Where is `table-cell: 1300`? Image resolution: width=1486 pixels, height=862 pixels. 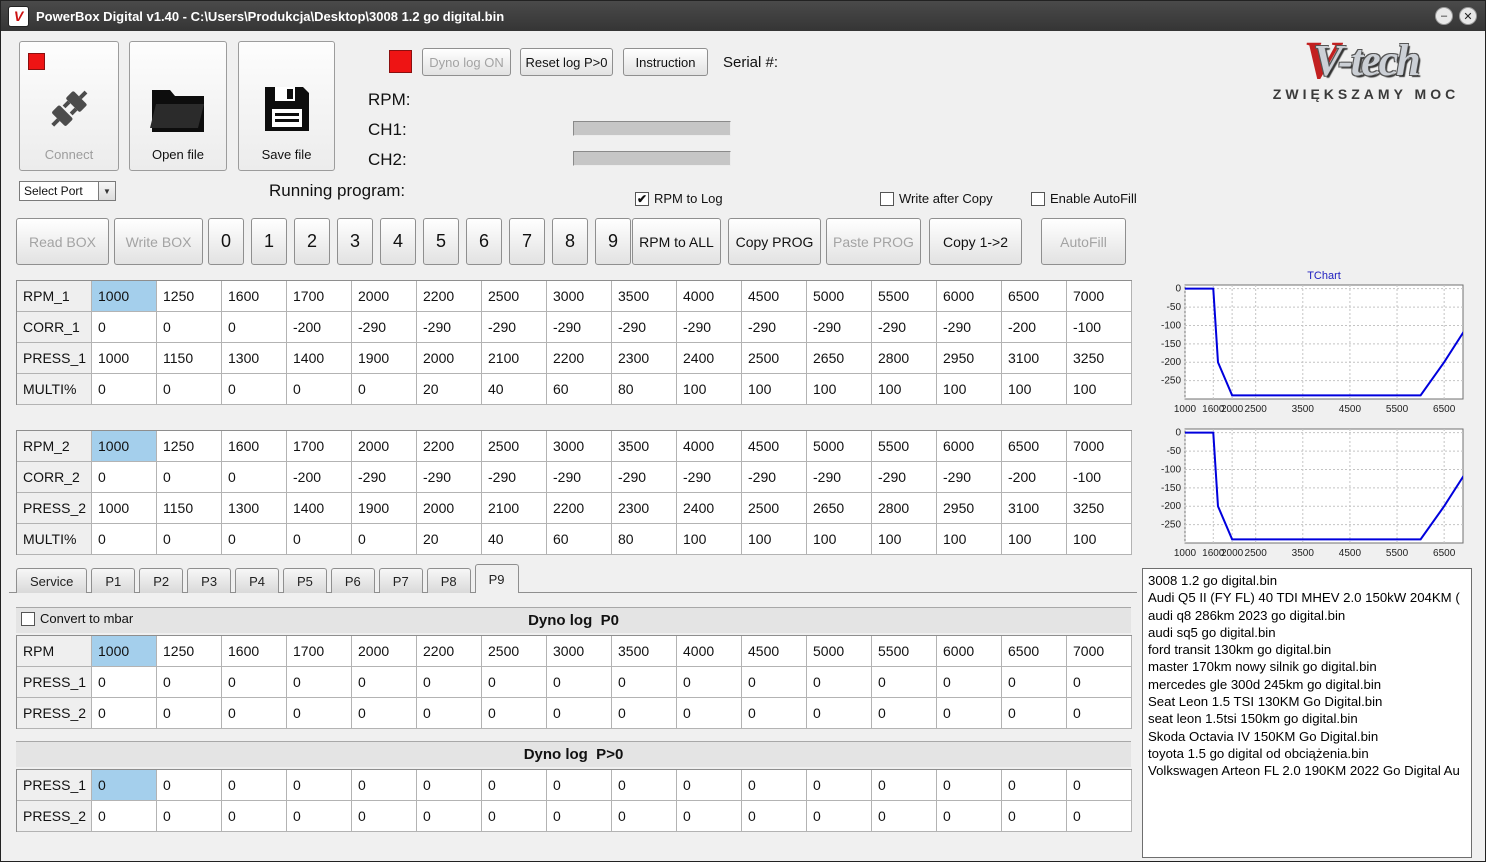 table-cell: 1300 is located at coordinates (254, 508).